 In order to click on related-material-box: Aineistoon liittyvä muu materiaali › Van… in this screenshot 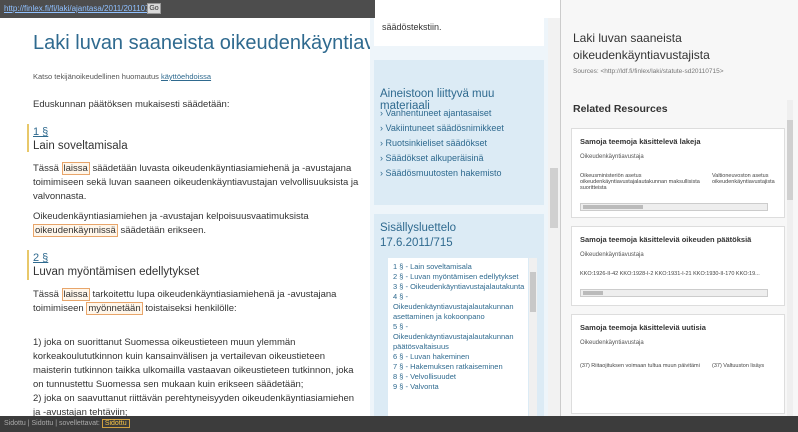, I will do `click(459, 132)`.